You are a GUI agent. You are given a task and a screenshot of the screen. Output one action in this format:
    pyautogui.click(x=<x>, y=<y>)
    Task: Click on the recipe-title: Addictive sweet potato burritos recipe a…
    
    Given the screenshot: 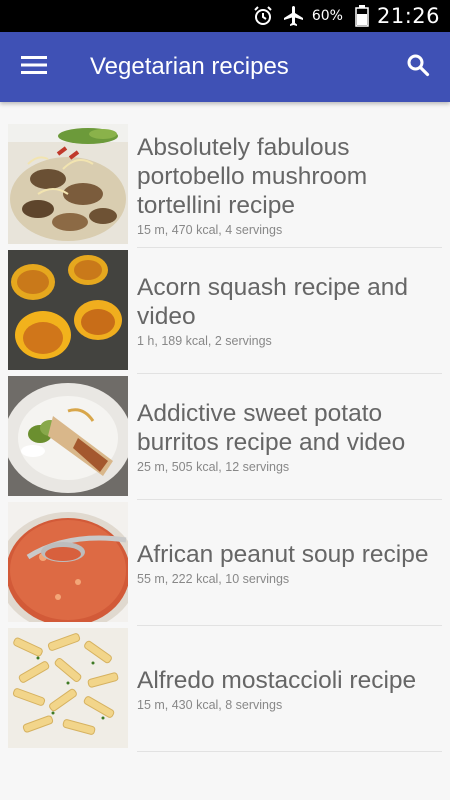 What is the action you would take?
    pyautogui.click(x=271, y=428)
    